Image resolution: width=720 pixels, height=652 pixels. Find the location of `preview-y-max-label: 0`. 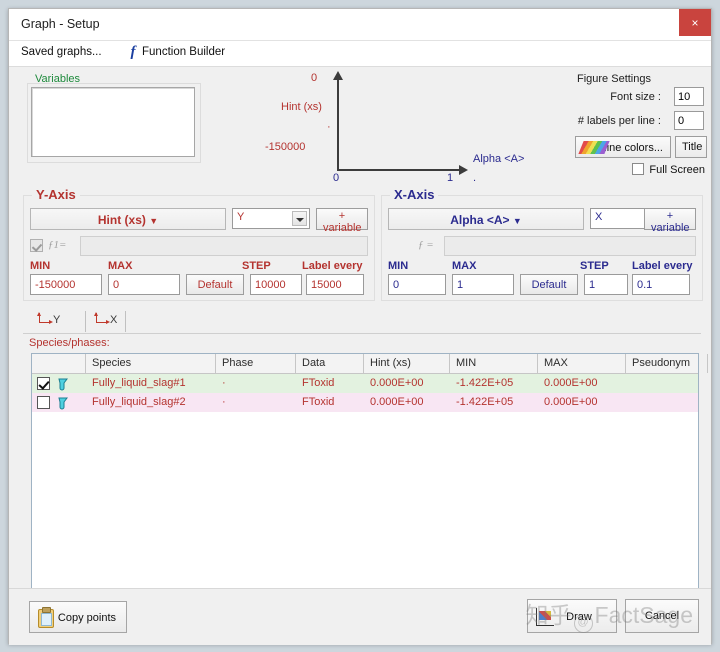

preview-y-max-label: 0 is located at coordinates (314, 78).